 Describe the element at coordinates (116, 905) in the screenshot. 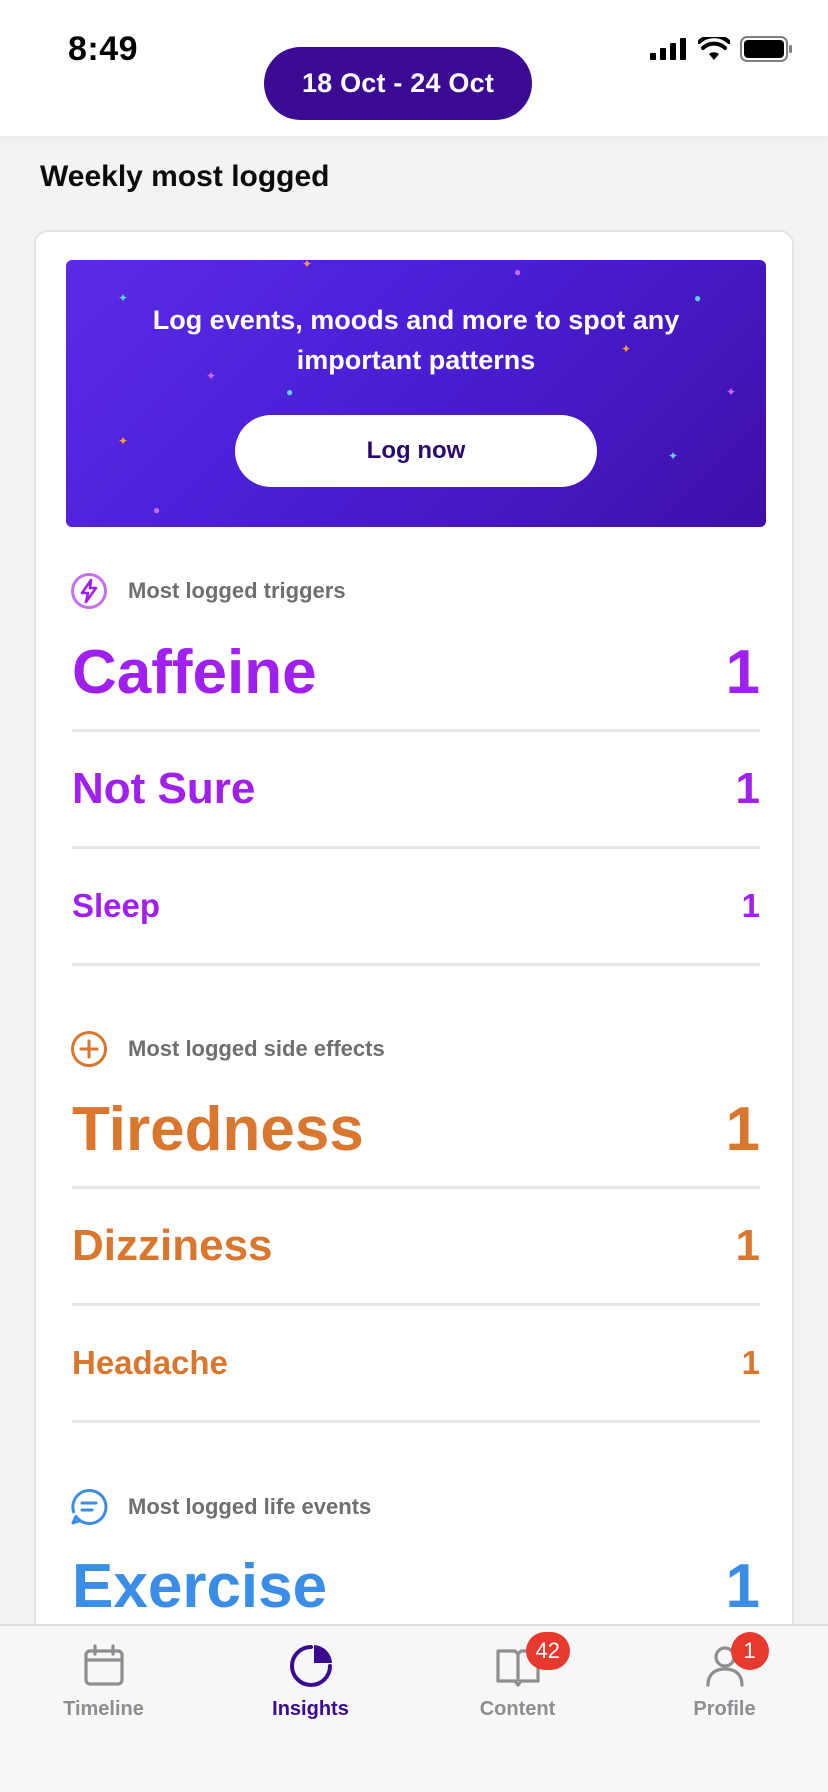

I see `item-name: Sleep` at that location.